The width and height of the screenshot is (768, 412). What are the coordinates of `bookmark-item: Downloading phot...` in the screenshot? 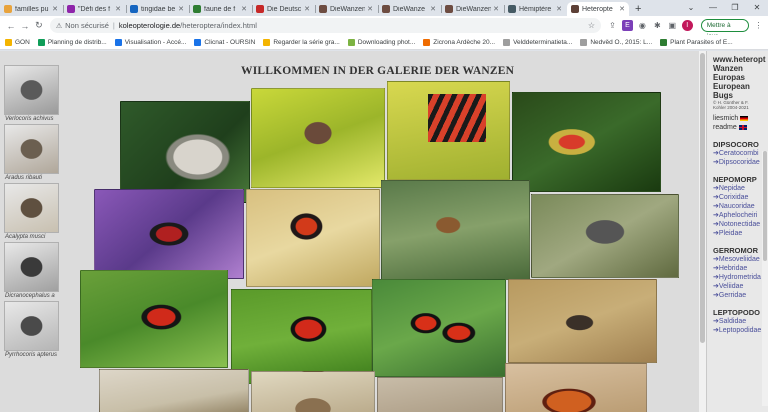 It's located at (381, 42).